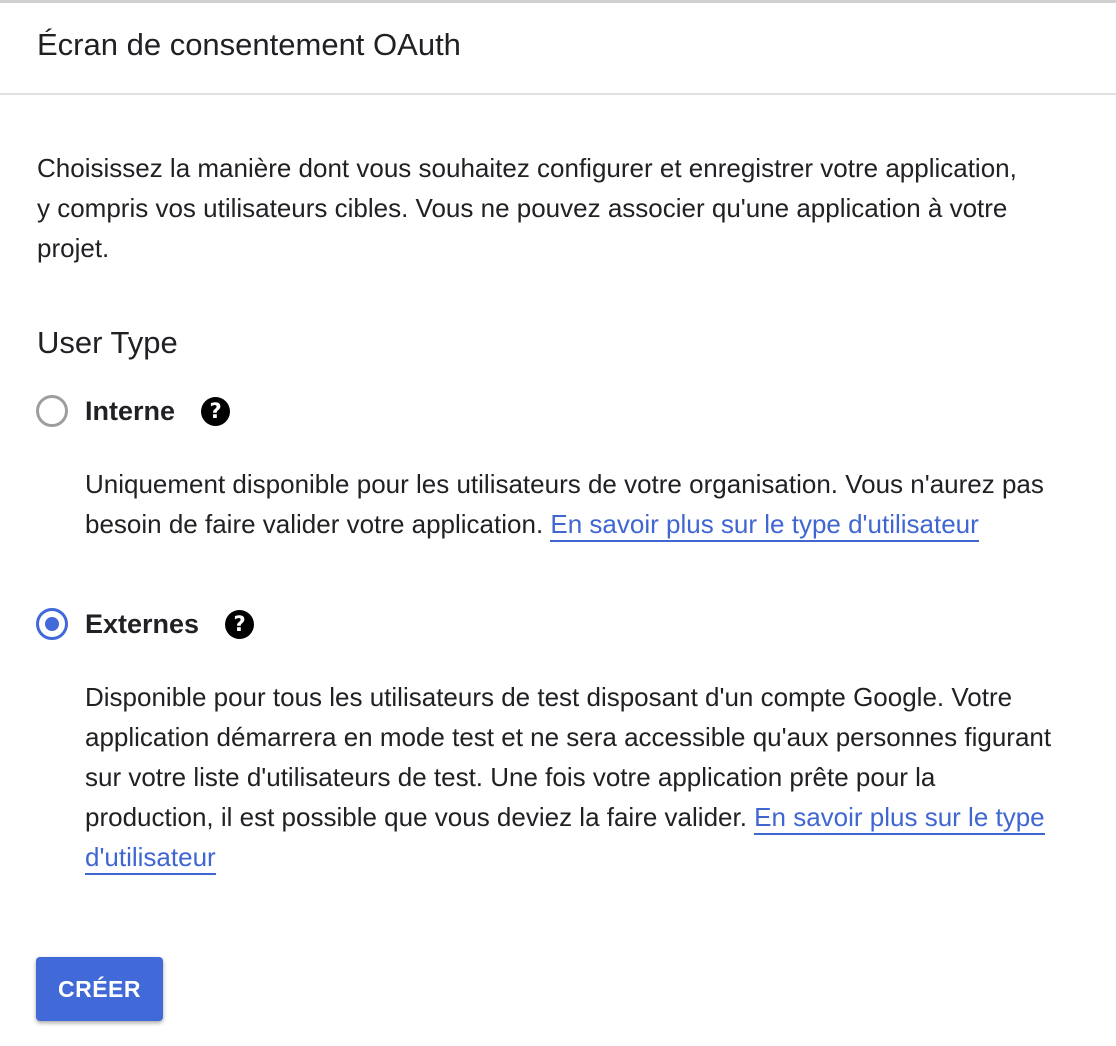  I want to click on radio-option-internal: Interne ?, so click(133, 411).